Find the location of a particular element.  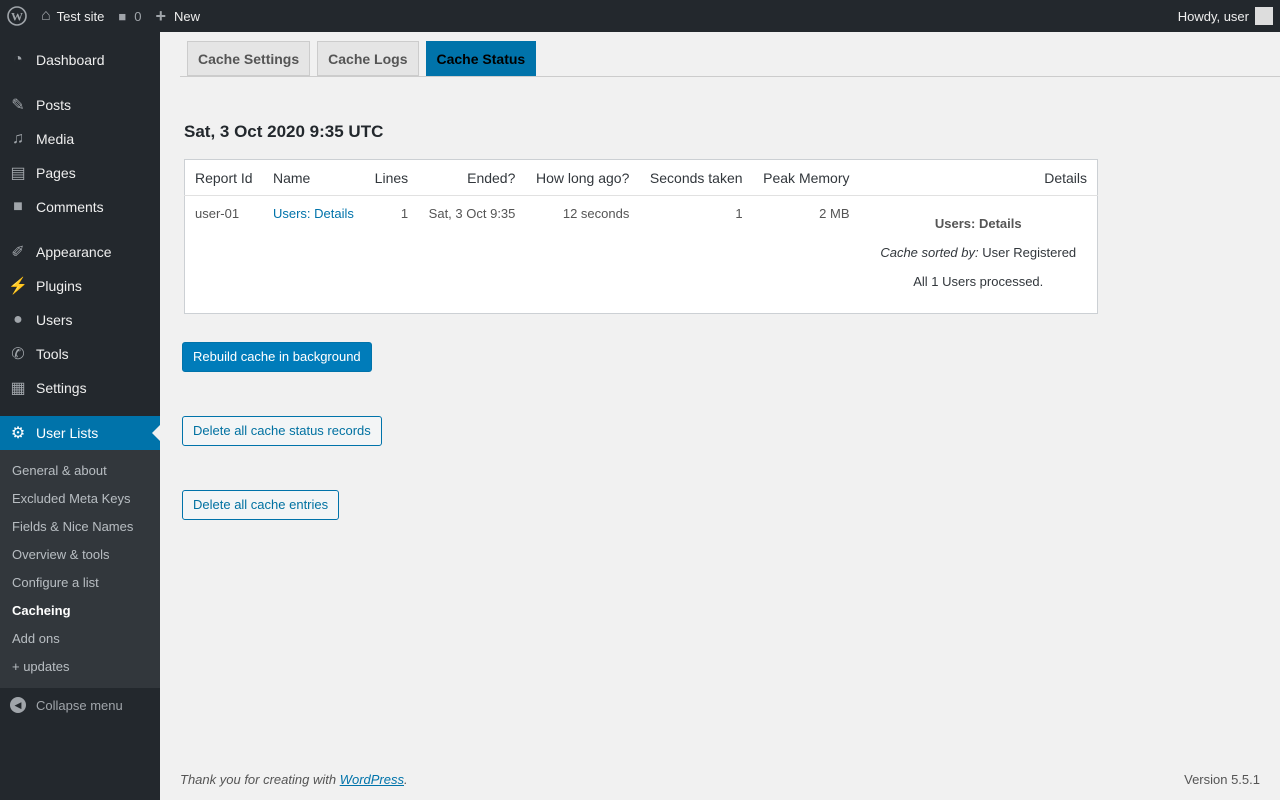

cell-ago: 12 seconds is located at coordinates (596, 213).